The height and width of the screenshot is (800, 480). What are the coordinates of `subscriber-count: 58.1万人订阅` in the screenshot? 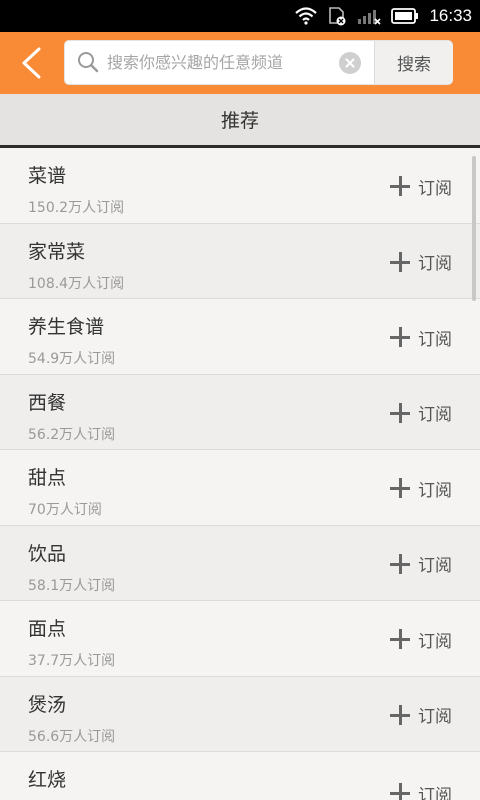 It's located at (72, 585).